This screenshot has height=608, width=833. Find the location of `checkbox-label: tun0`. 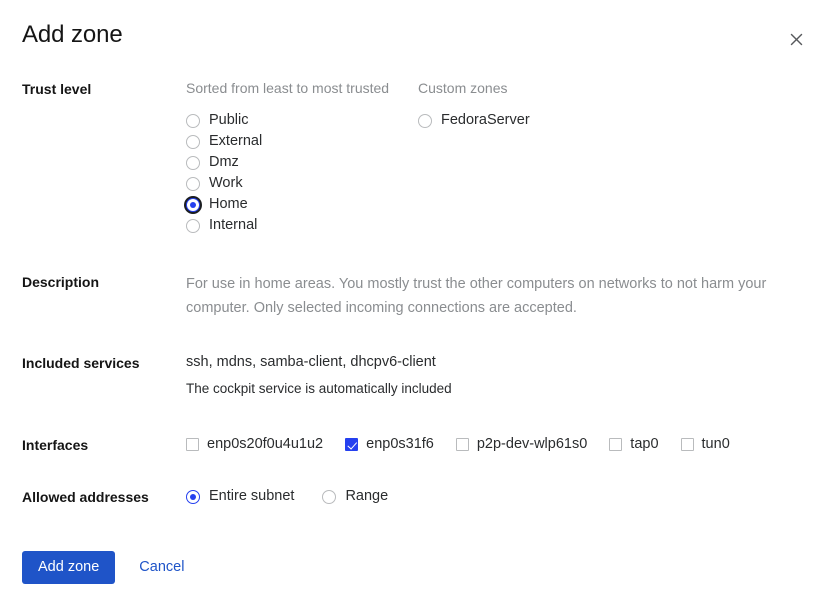

checkbox-label: tun0 is located at coordinates (715, 444).